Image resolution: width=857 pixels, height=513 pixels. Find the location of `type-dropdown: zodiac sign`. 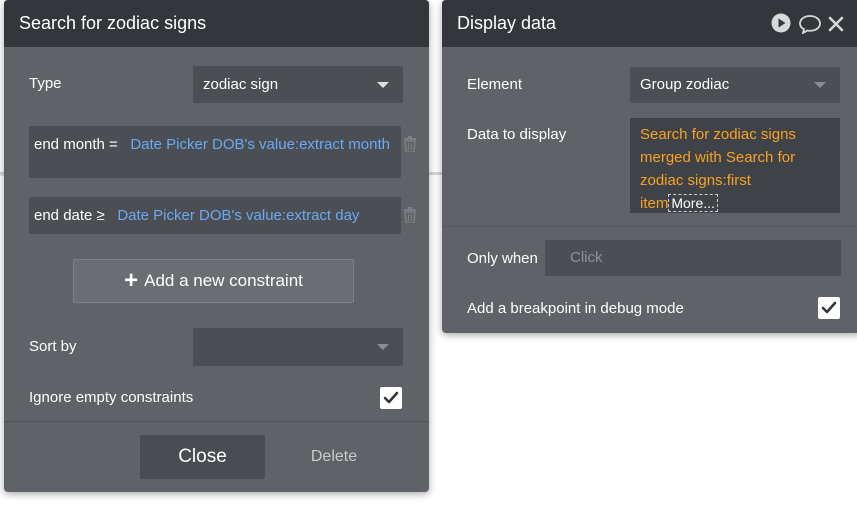

type-dropdown: zodiac sign is located at coordinates (298, 84).